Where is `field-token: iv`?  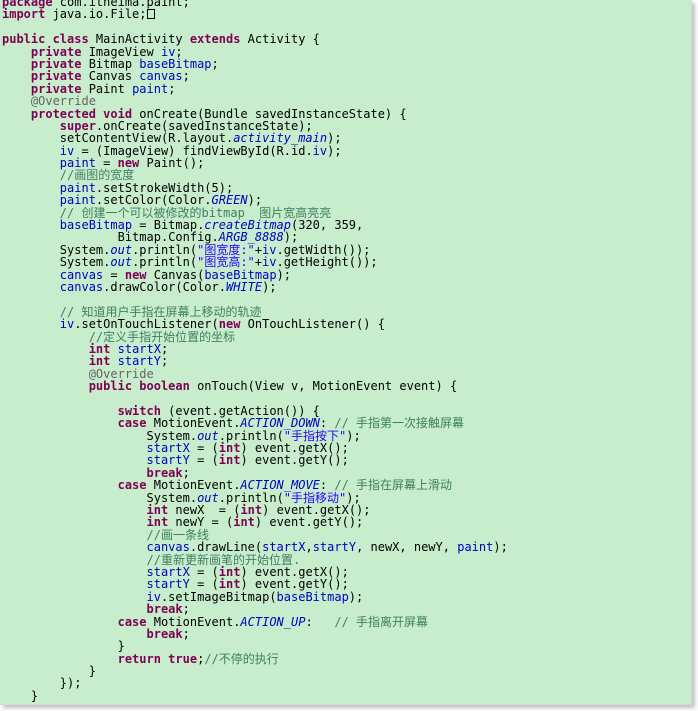
field-token: iv is located at coordinates (320, 150).